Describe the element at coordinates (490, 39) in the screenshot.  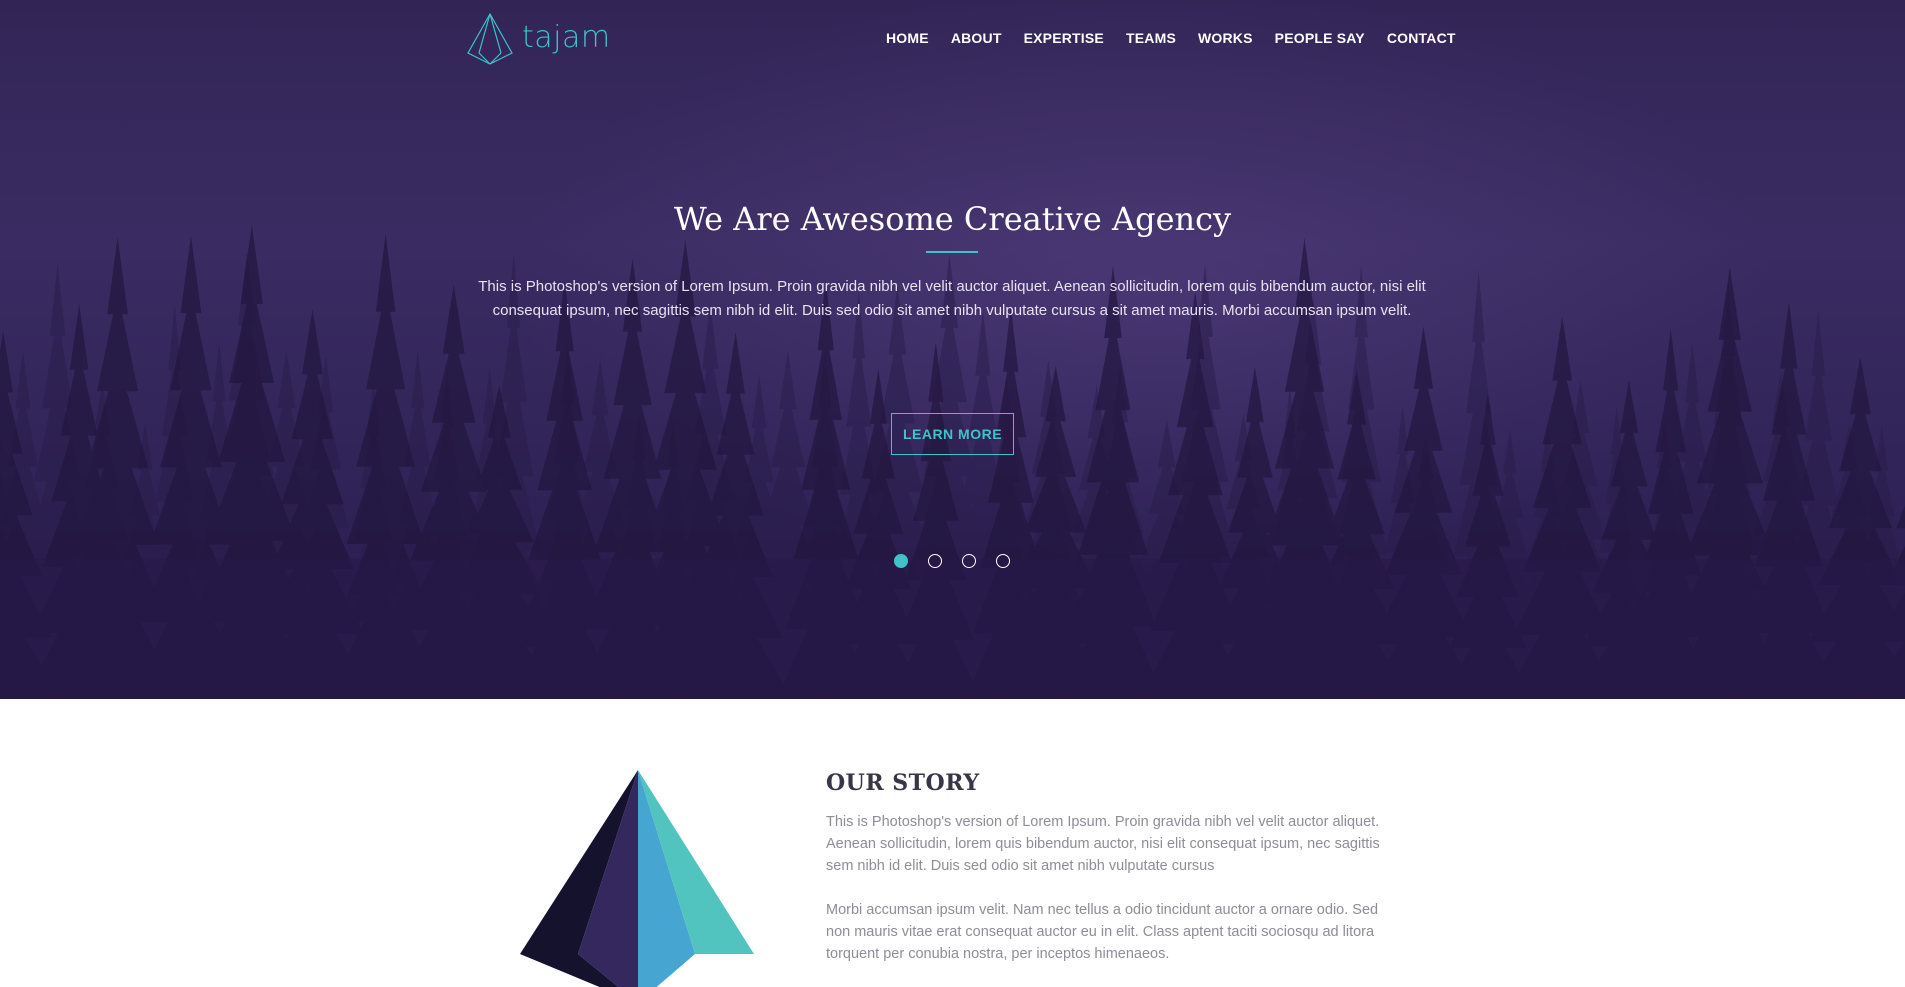
I see `paper-plane-pyramid-icon` at that location.